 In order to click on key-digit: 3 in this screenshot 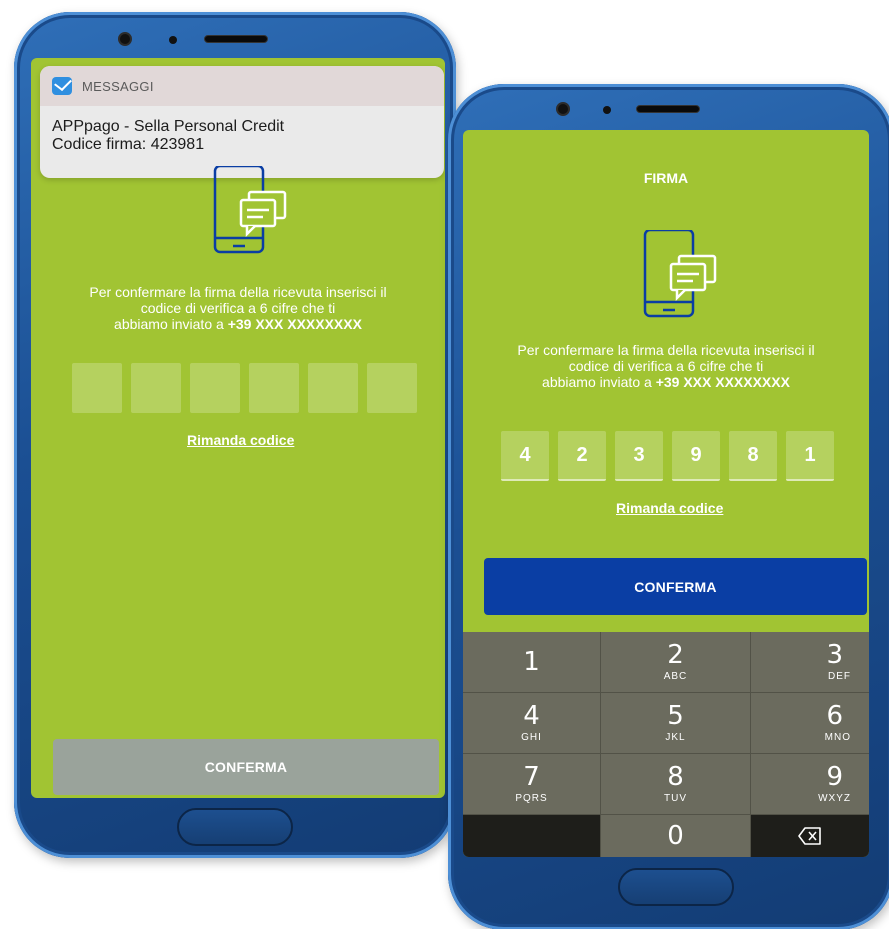, I will do `click(834, 655)`.